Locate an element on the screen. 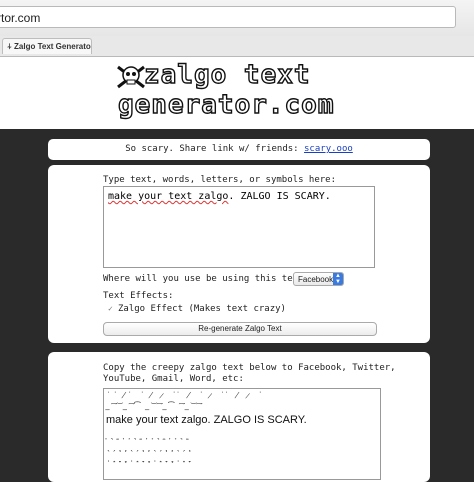 The height and width of the screenshot is (482, 474). text-input: make your text zalgo. ZALGO IS SCARY. is located at coordinates (239, 227).